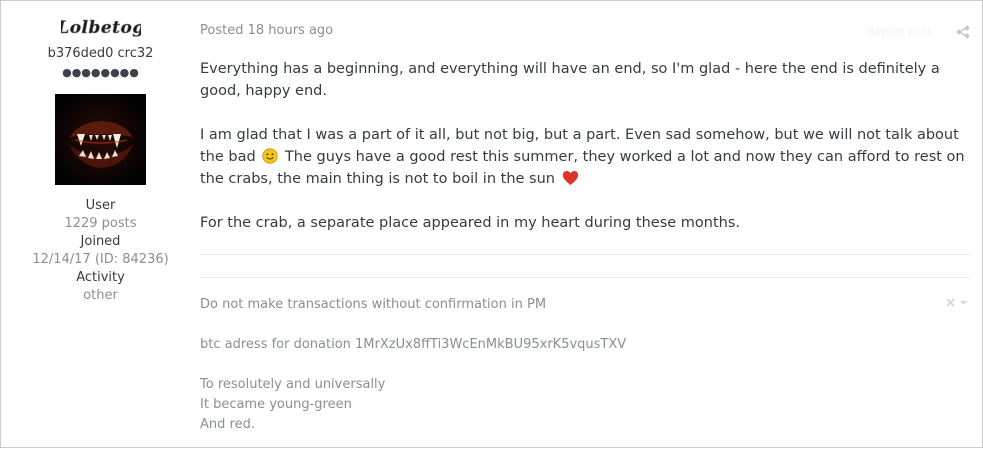 The image size is (983, 452). What do you see at coordinates (957, 303) in the screenshot?
I see `signature-options-icon` at bounding box center [957, 303].